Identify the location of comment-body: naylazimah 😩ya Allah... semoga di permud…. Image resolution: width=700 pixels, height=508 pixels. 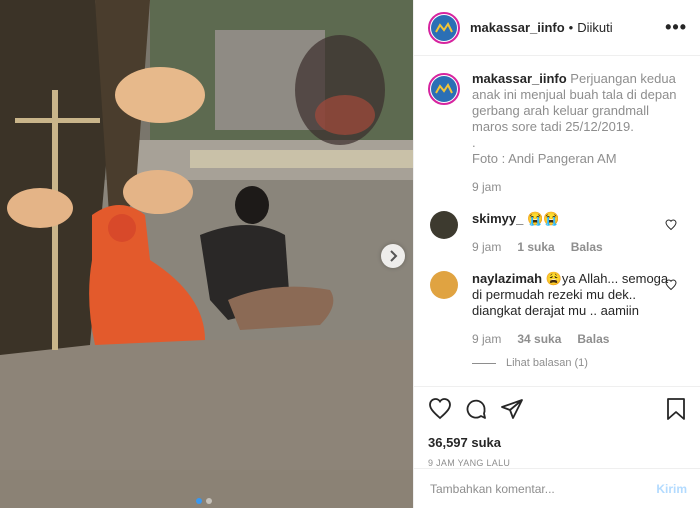
(572, 309).